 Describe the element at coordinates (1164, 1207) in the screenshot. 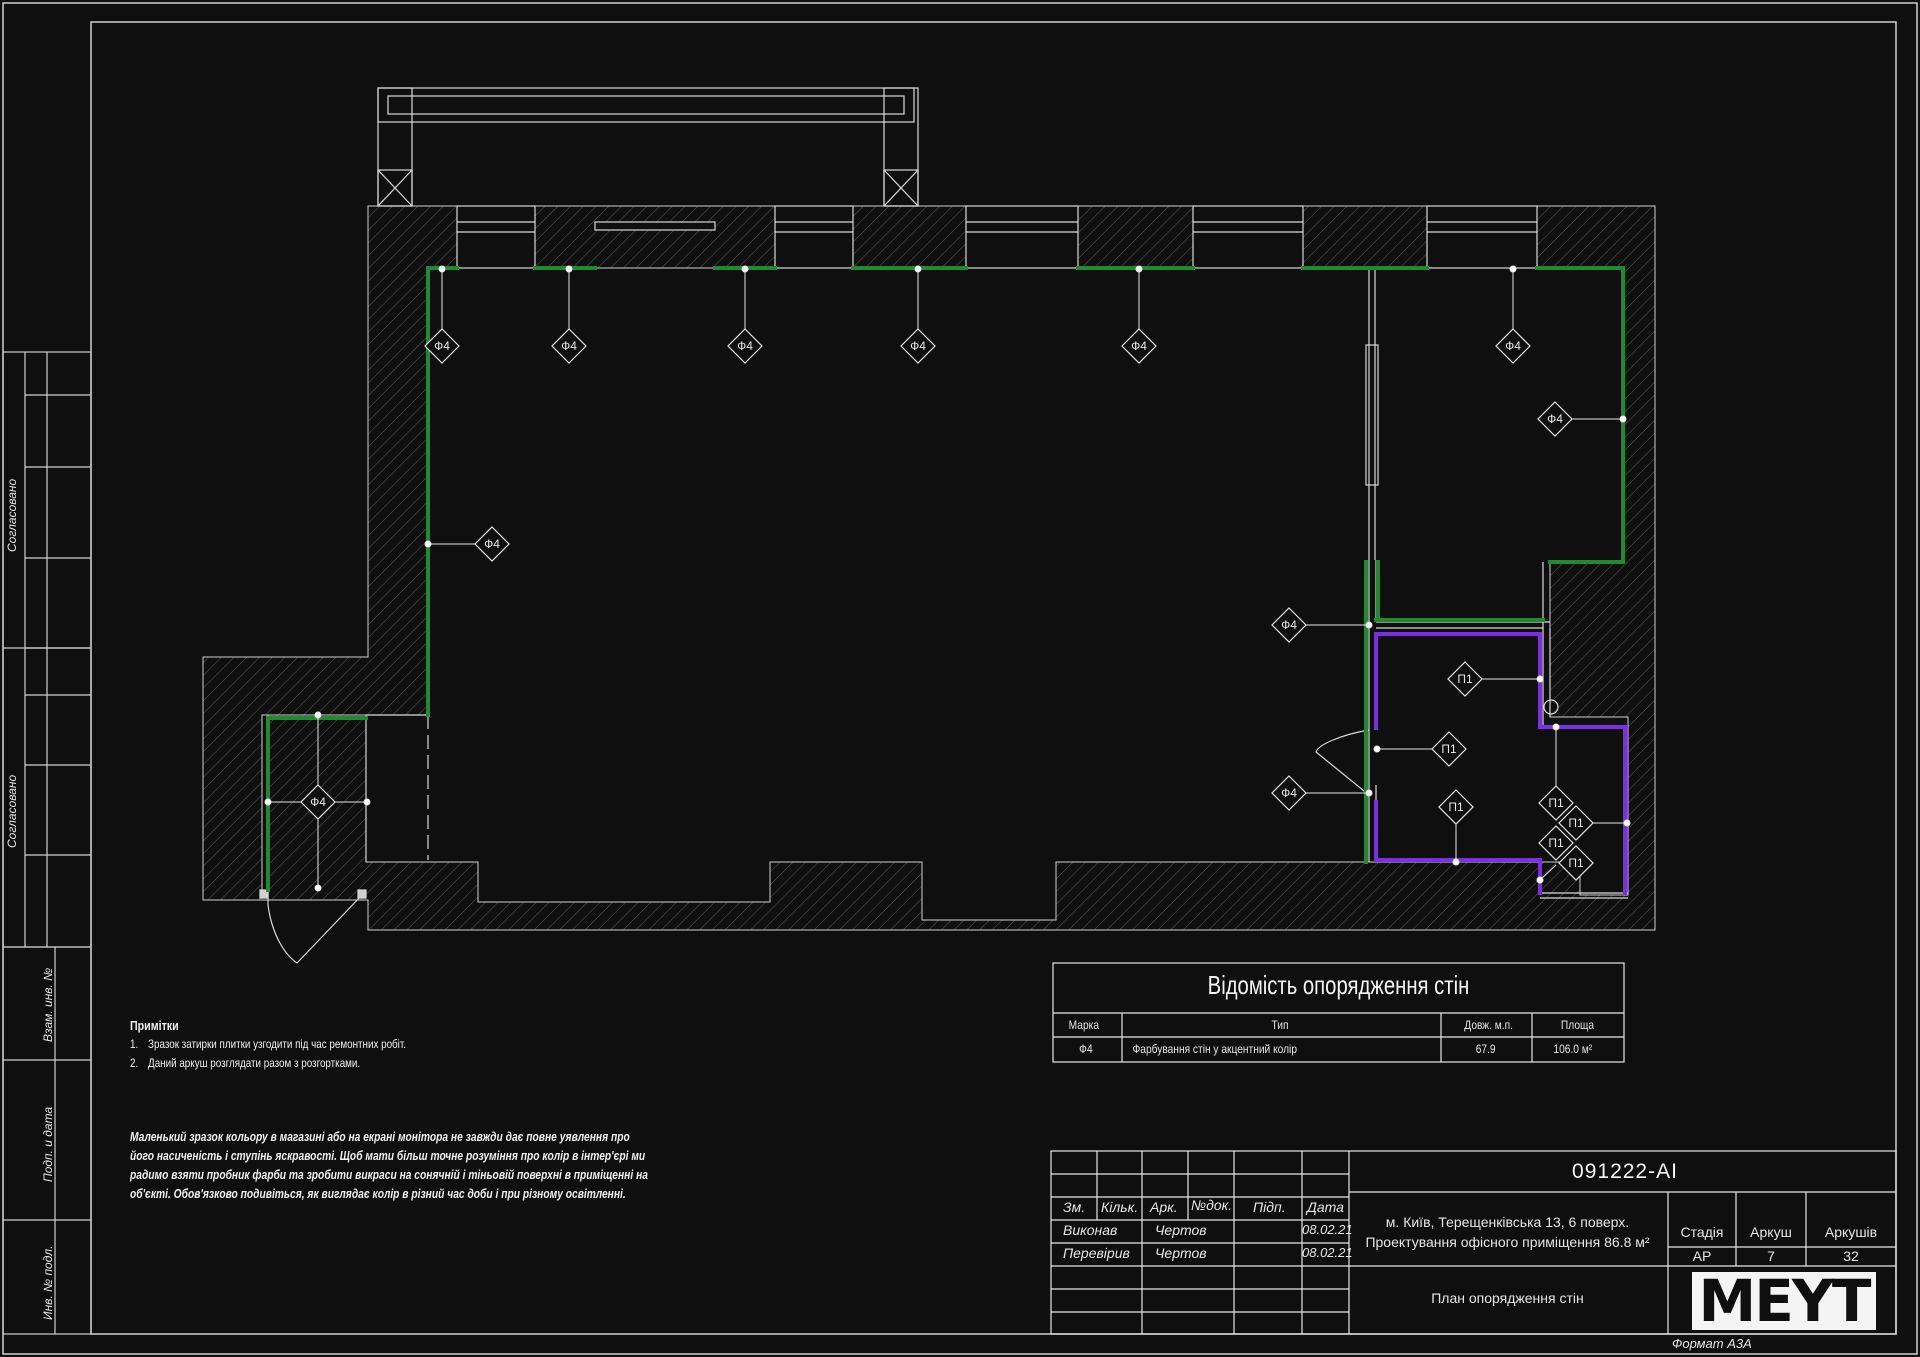

I see `tb-header-ark: Арк.` at that location.